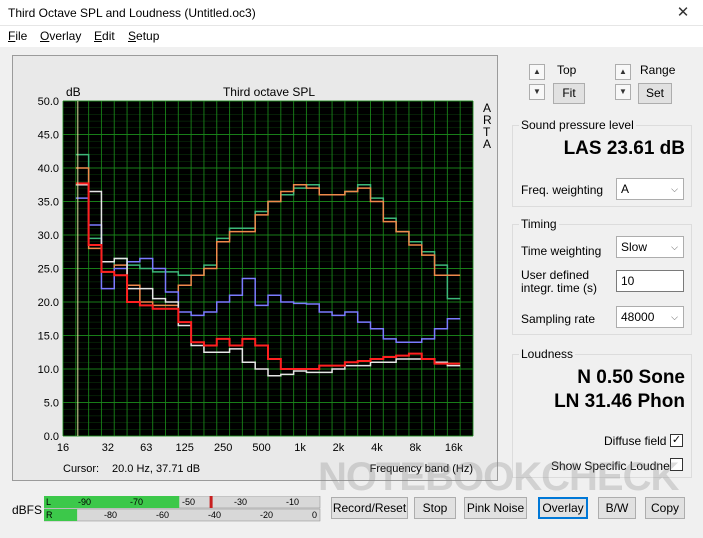  What do you see at coordinates (48, 102) in the screenshot?
I see `y-tick-label: 50.0` at bounding box center [48, 102].